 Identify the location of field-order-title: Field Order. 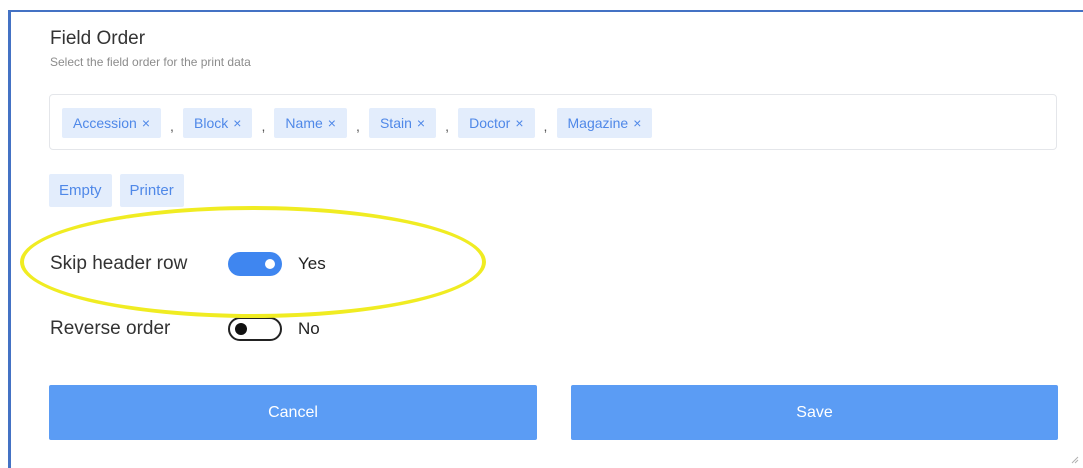
(98, 38).